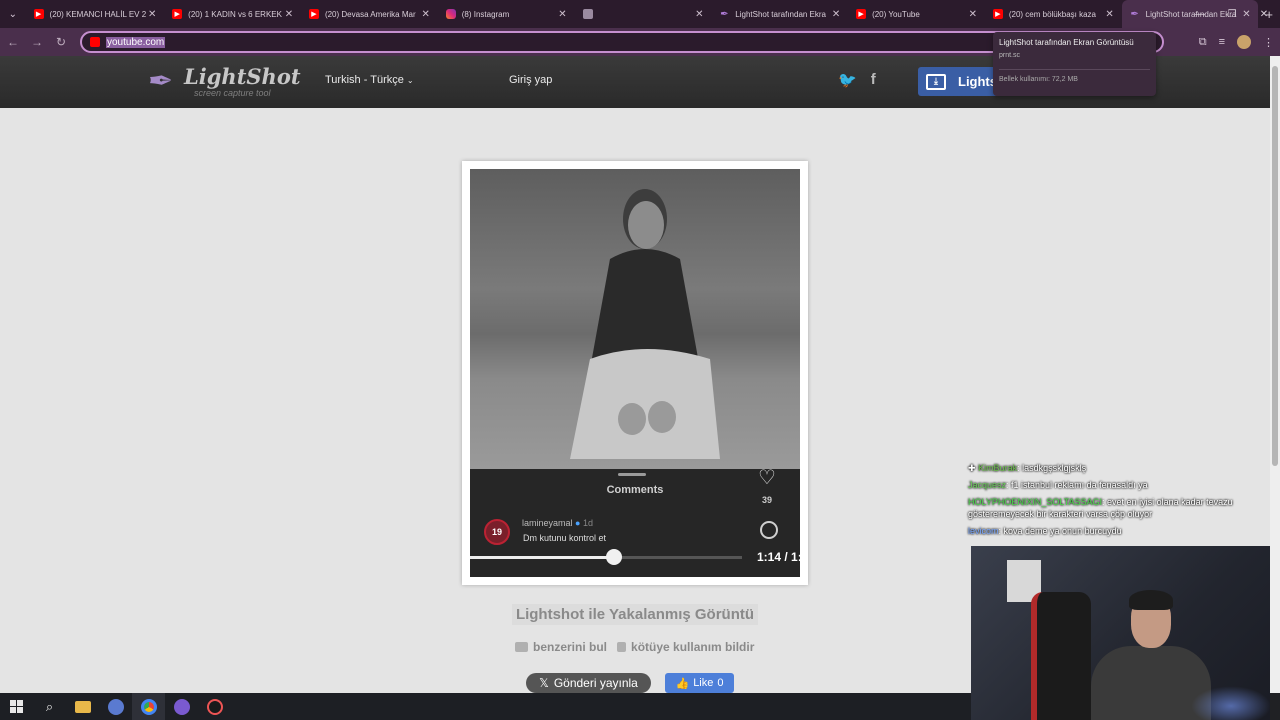 The width and height of the screenshot is (1280, 720). Describe the element at coordinates (232, 93) in the screenshot. I see `logo-subtitle: screen capture tool` at that location.